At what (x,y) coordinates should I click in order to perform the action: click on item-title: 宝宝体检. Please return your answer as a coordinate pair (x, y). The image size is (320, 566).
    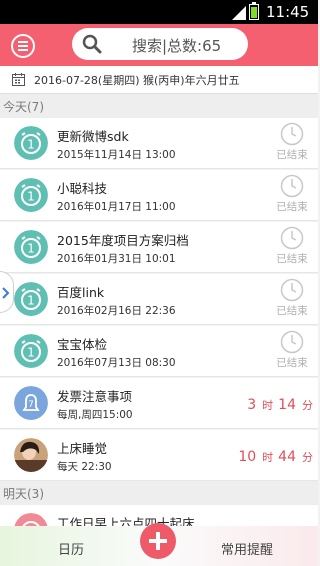
    Looking at the image, I should click on (82, 344).